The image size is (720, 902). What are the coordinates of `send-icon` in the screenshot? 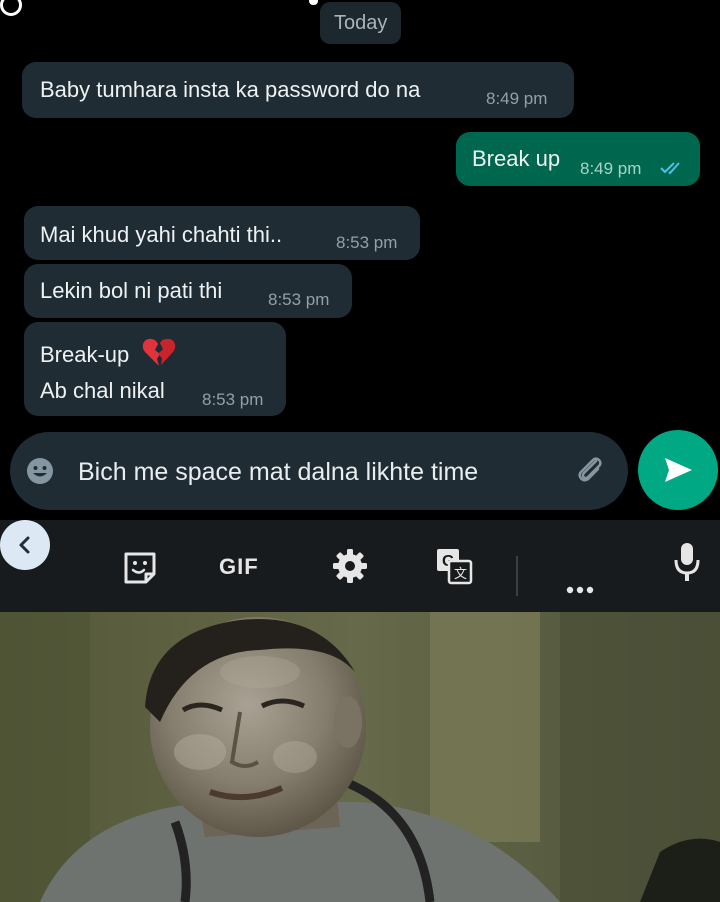 It's located at (678, 470).